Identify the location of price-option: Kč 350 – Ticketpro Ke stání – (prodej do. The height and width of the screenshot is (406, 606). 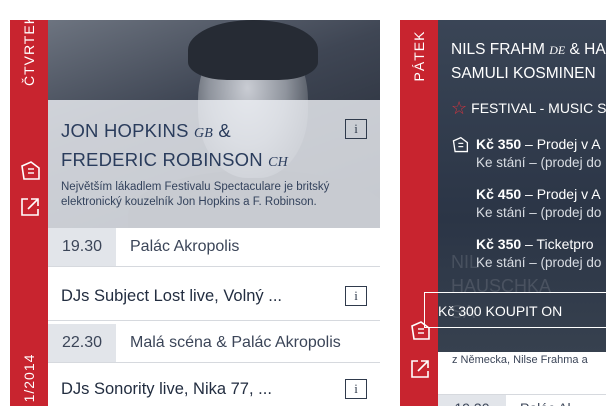
(538, 253).